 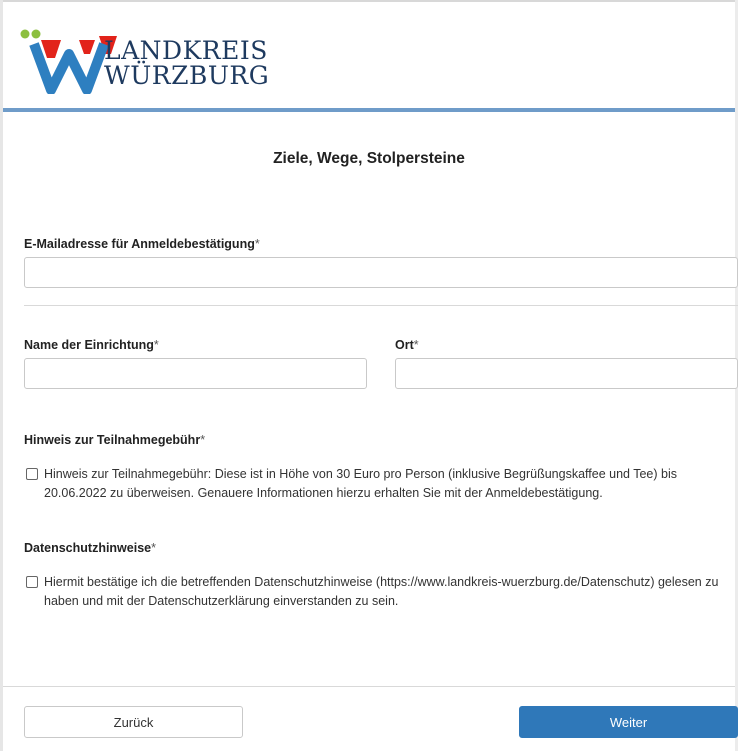 I want to click on privacy-heading: Datenschutzhinweise*, so click(x=90, y=548).